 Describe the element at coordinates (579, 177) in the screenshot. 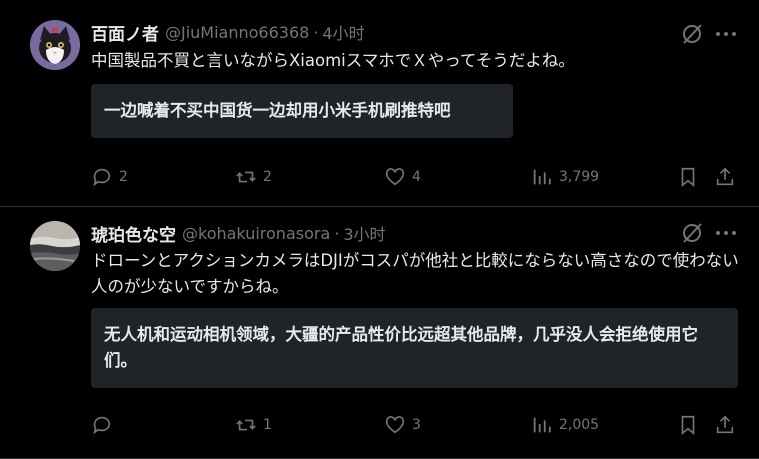

I see `views-count: 3,799` at that location.